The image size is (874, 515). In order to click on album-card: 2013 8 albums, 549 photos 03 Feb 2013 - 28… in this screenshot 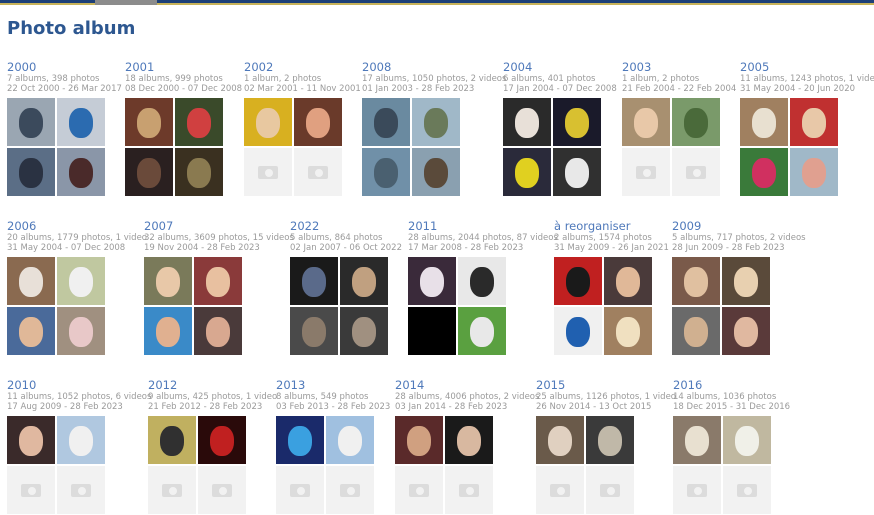, I will do `click(338, 446)`.